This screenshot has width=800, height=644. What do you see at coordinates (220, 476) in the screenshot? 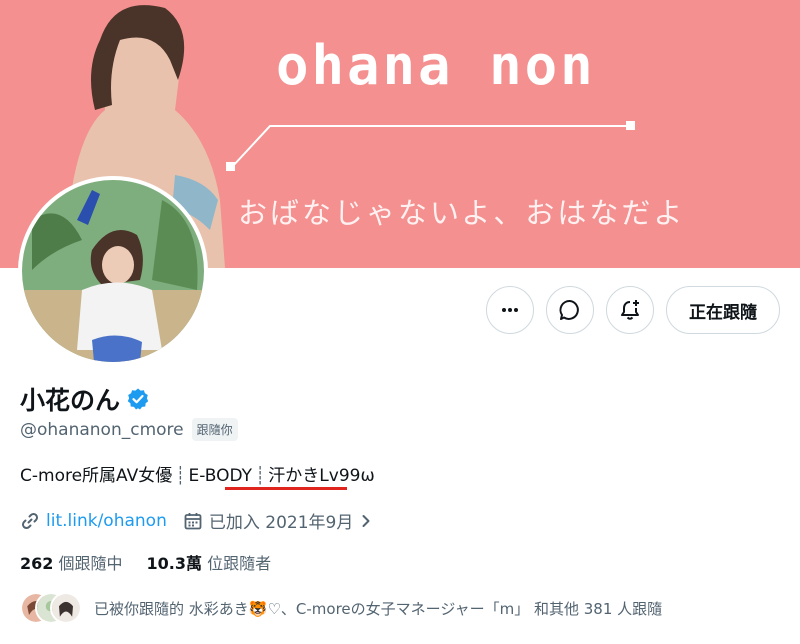
I see `bio-text-part2: E-BODY` at bounding box center [220, 476].